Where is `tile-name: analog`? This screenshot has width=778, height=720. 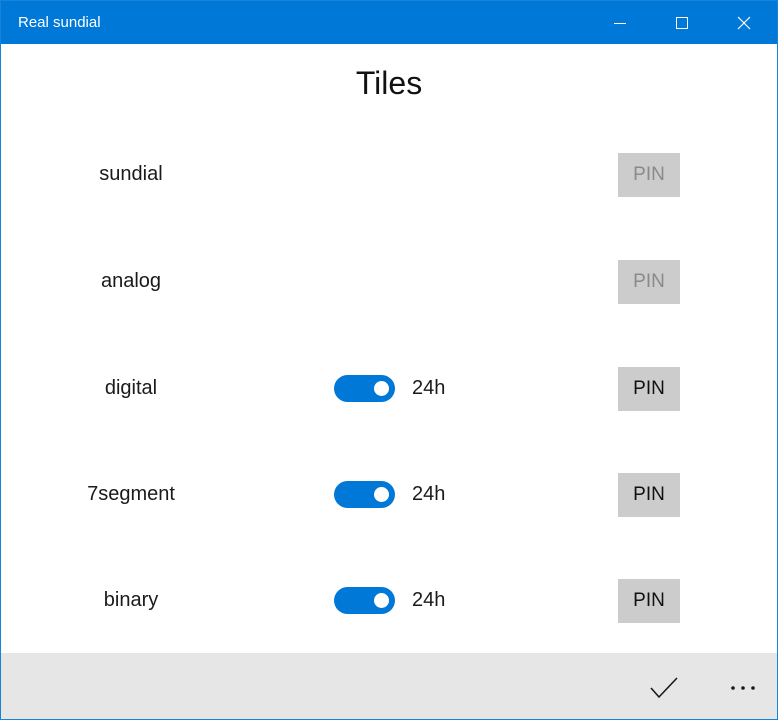 tile-name: analog is located at coordinates (131, 281).